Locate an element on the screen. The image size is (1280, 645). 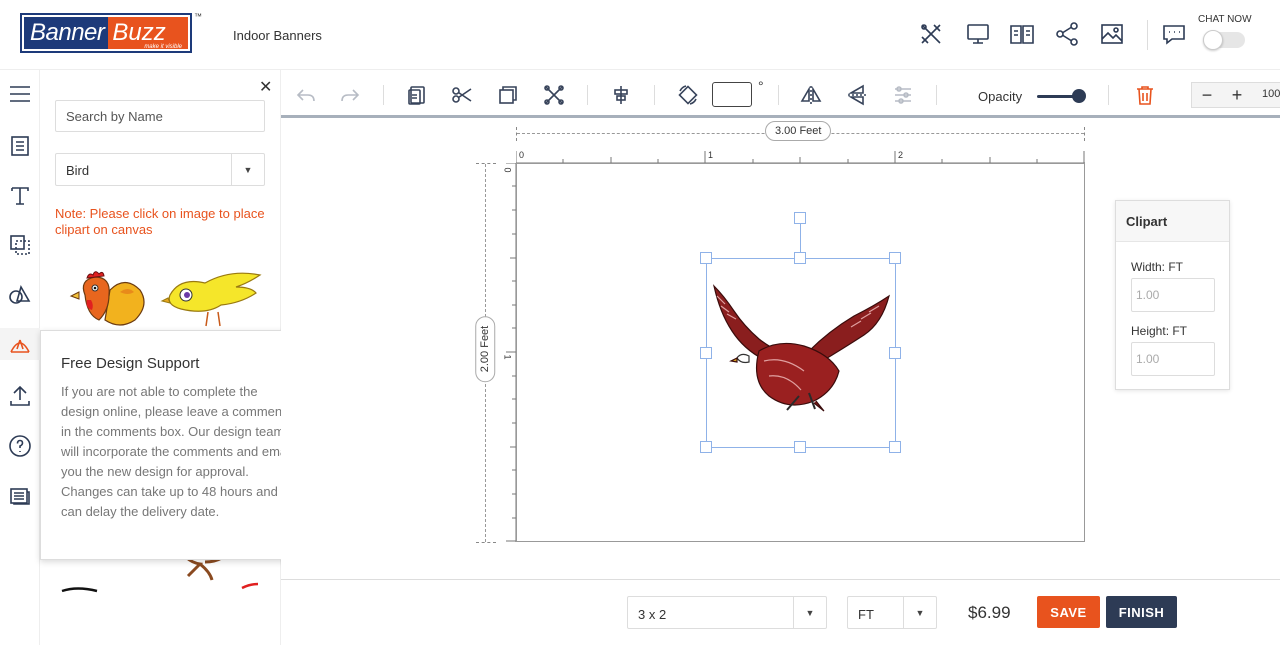
clipart-properties-panel: Clipart Width: FT Height: FT is located at coordinates (1172, 295).